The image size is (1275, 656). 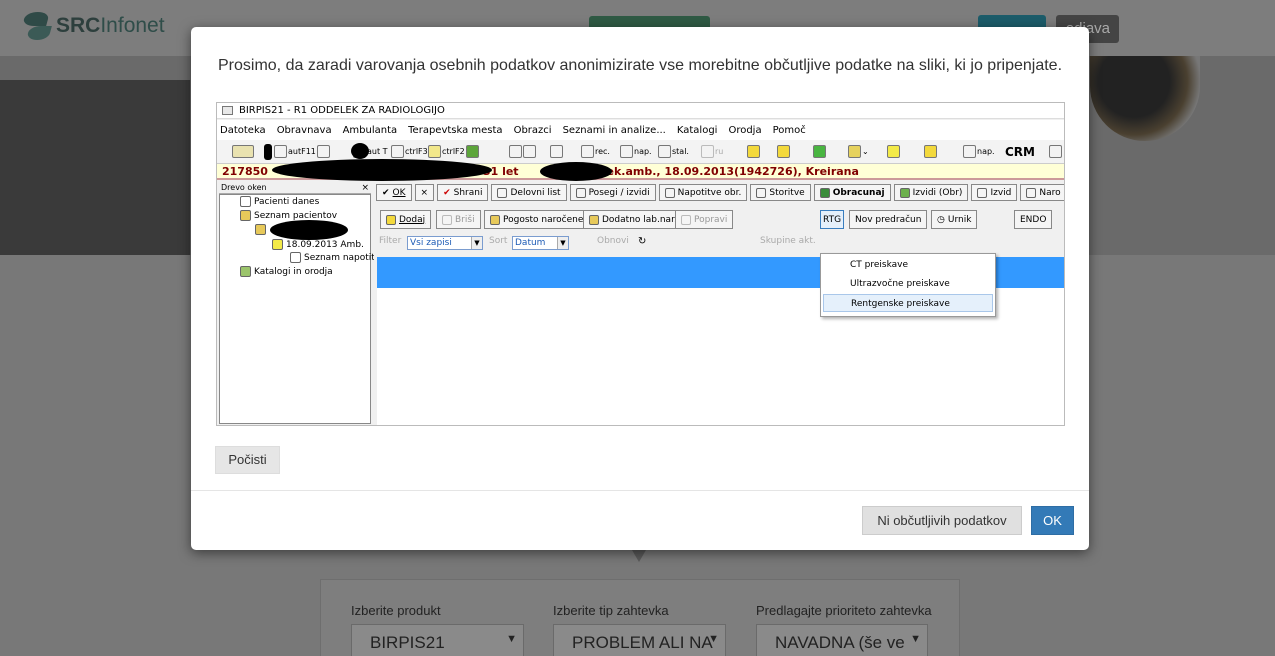 What do you see at coordinates (463, 192) in the screenshot?
I see `save-button: ✔ Shrani` at bounding box center [463, 192].